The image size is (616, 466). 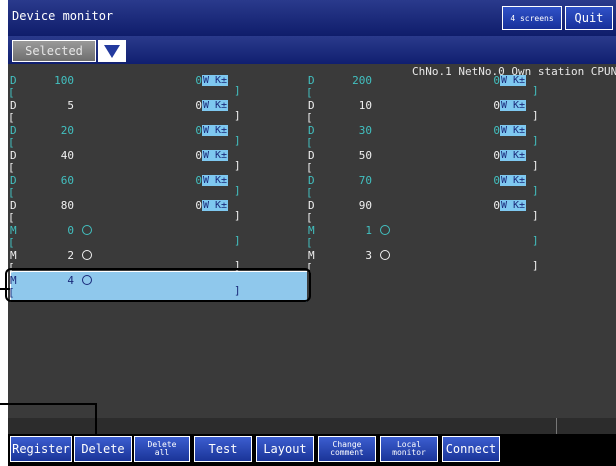 What do you see at coordinates (70, 256) in the screenshot?
I see `left-device-number: 2` at bounding box center [70, 256].